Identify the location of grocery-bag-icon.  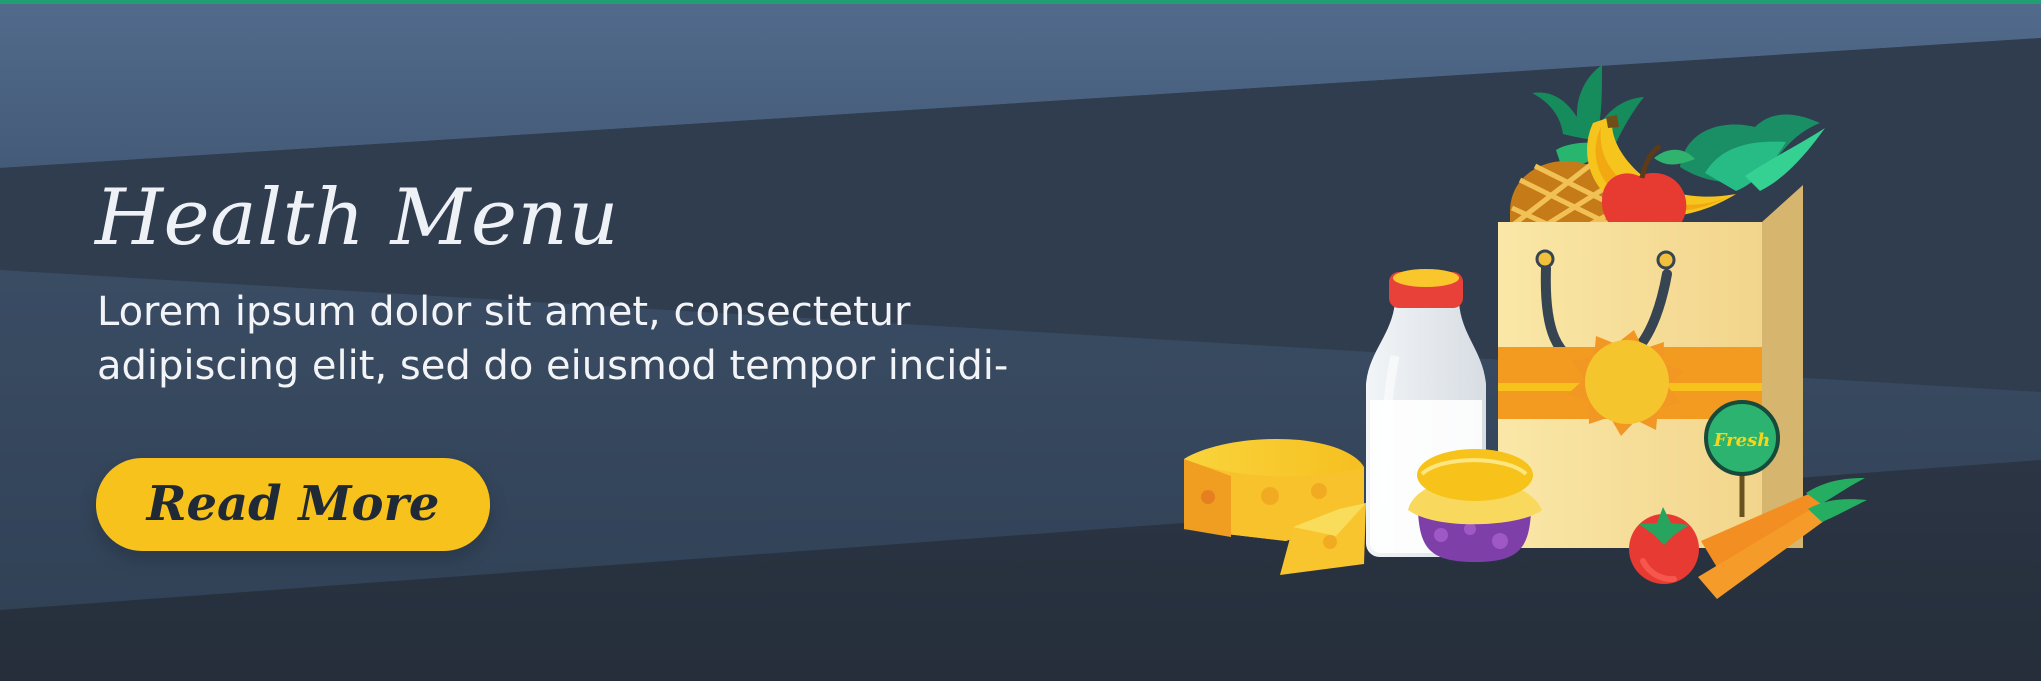
(1650, 366).